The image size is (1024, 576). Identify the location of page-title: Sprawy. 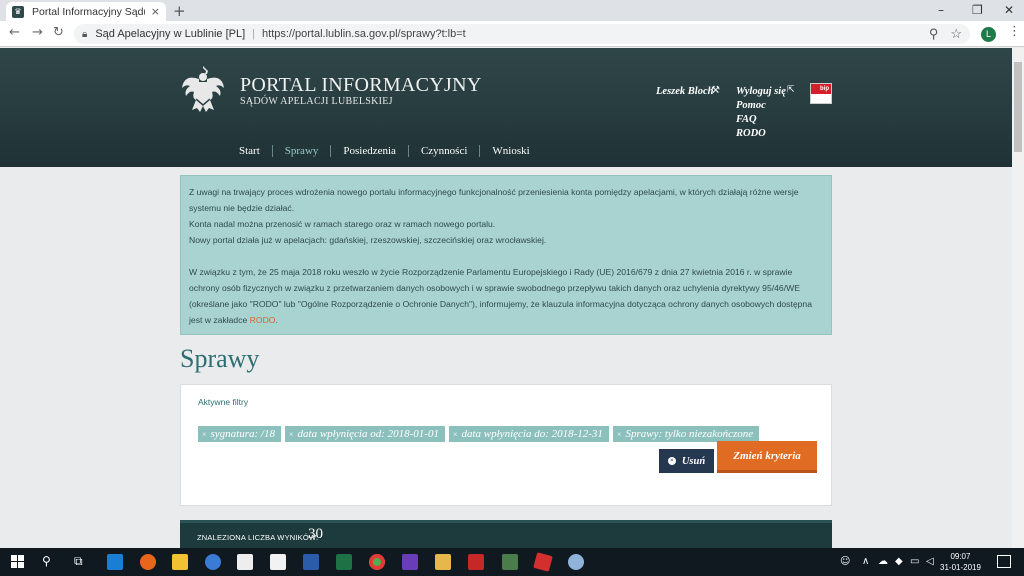
(220, 358).